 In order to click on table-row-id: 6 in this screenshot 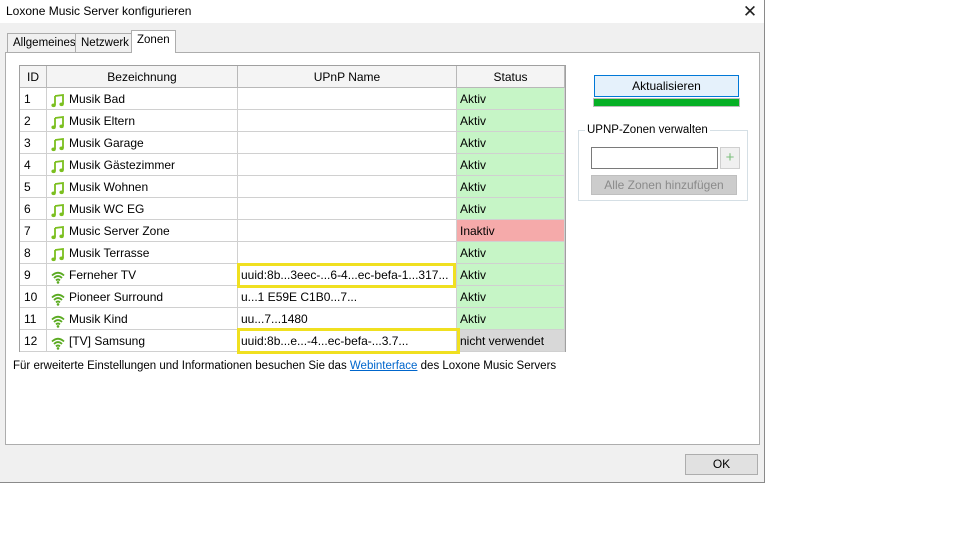, I will do `click(33, 209)`.